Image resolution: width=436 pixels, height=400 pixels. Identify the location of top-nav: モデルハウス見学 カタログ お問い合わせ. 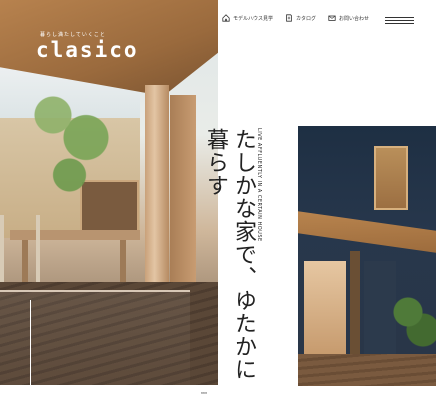
(295, 18).